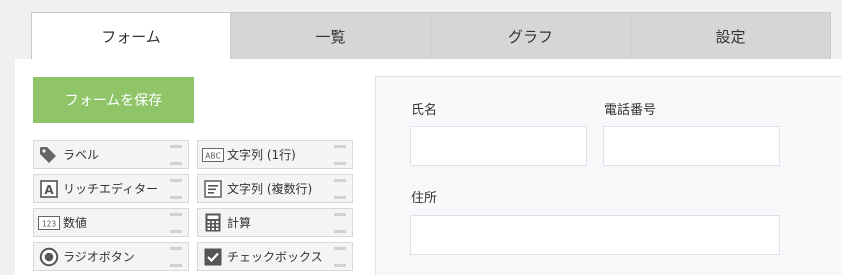  I want to click on save-form-button: フォームを保存, so click(113, 100).